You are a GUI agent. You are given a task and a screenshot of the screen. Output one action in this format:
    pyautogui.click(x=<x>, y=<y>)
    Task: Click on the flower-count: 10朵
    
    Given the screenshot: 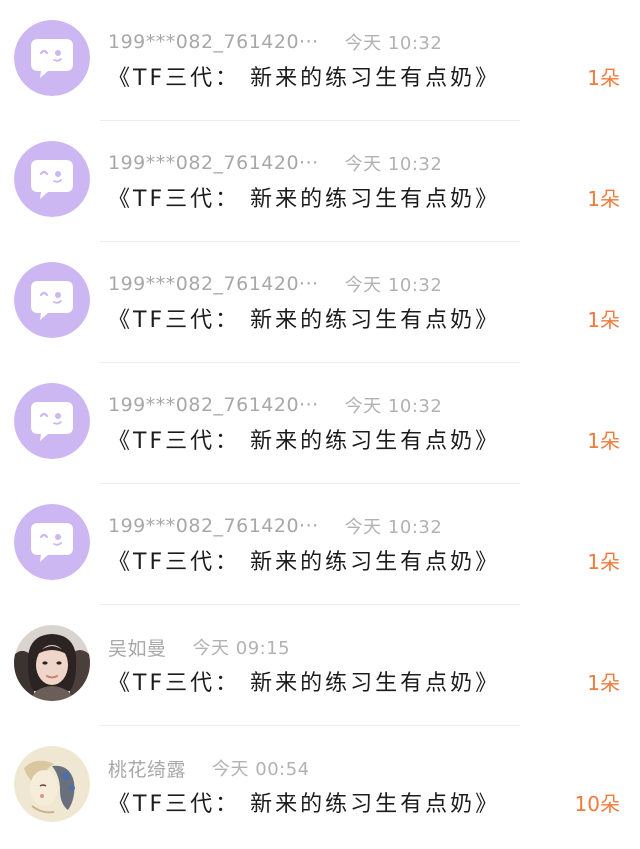 What is the action you would take?
    pyautogui.click(x=597, y=804)
    